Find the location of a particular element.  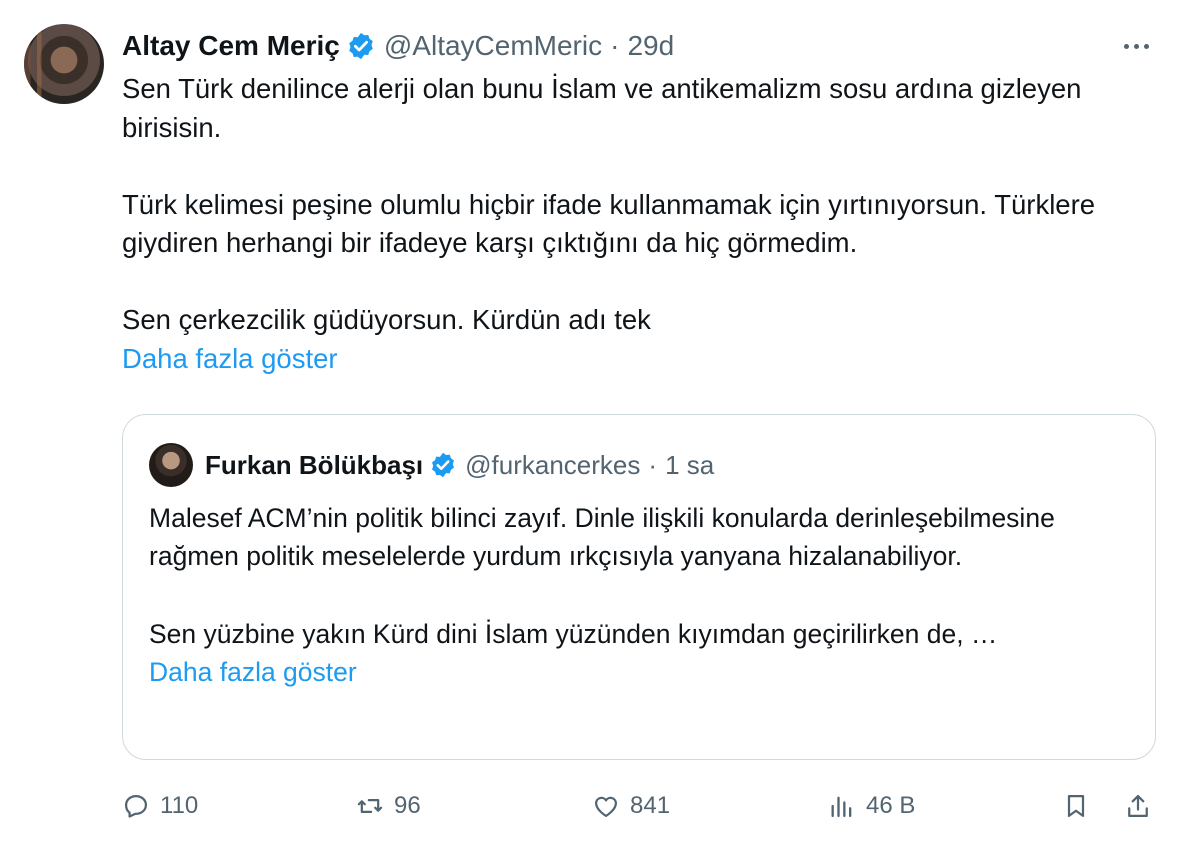

like-count: 841 is located at coordinates (650, 805).